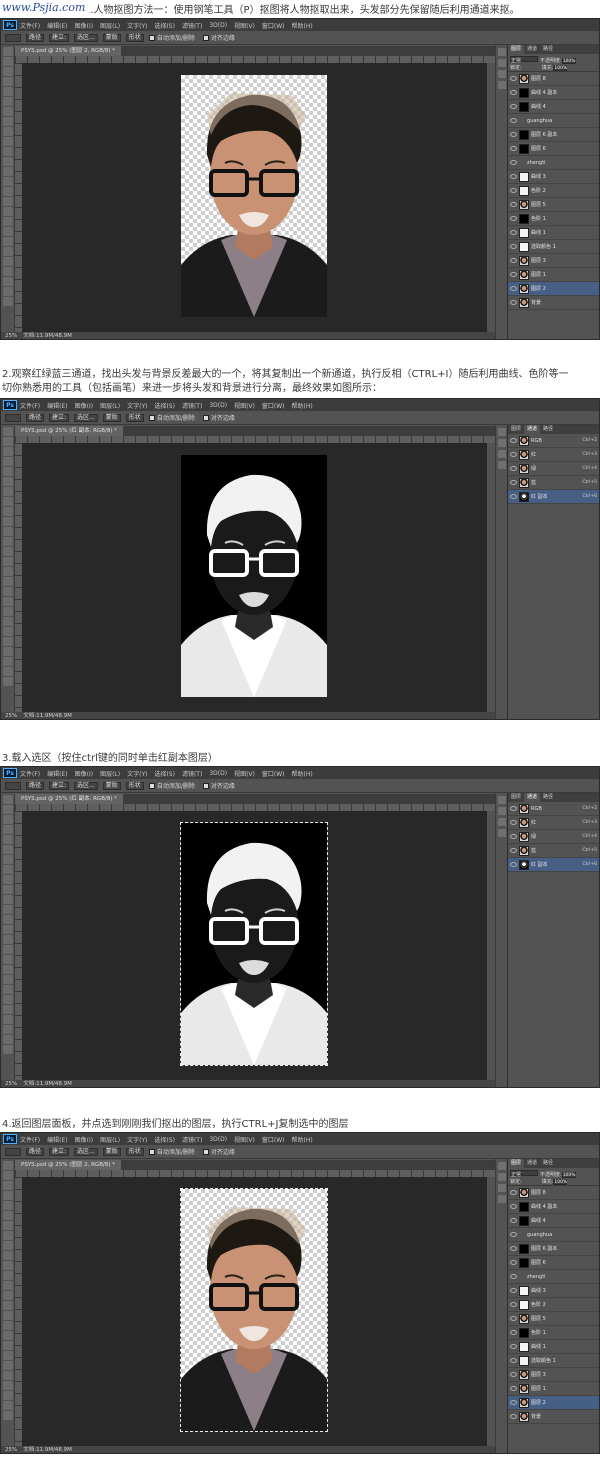 This screenshot has width=600, height=1460. What do you see at coordinates (553, 809) in the screenshot?
I see `channel-row: RGB Ctrl+2` at bounding box center [553, 809].